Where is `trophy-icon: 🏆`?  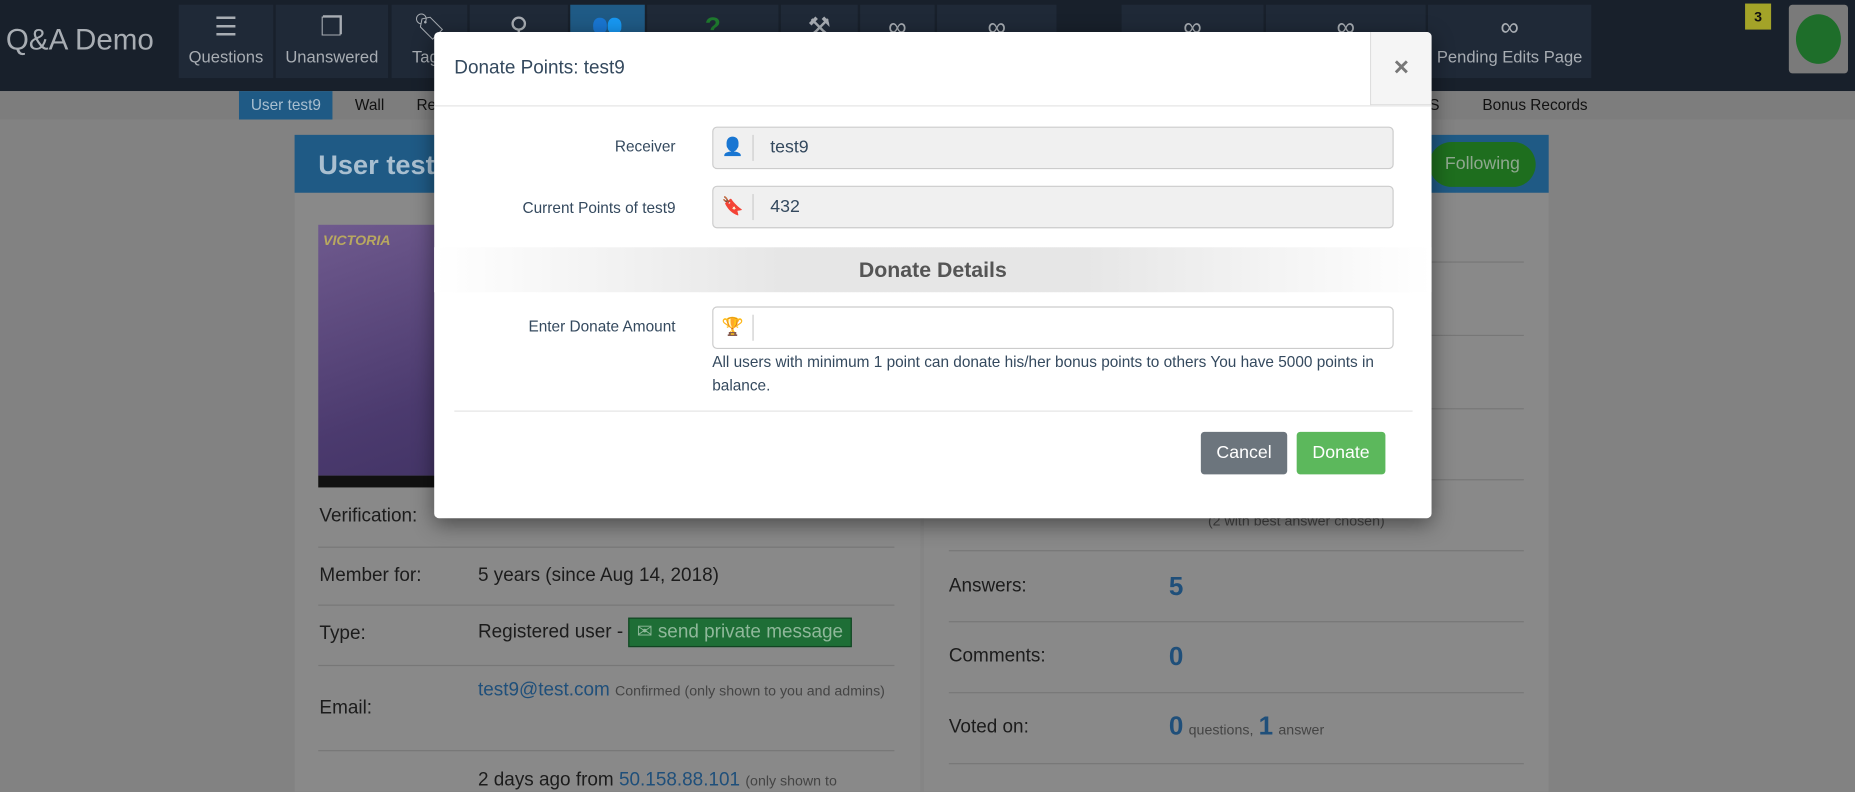
trophy-icon: 🏆 is located at coordinates (732, 327).